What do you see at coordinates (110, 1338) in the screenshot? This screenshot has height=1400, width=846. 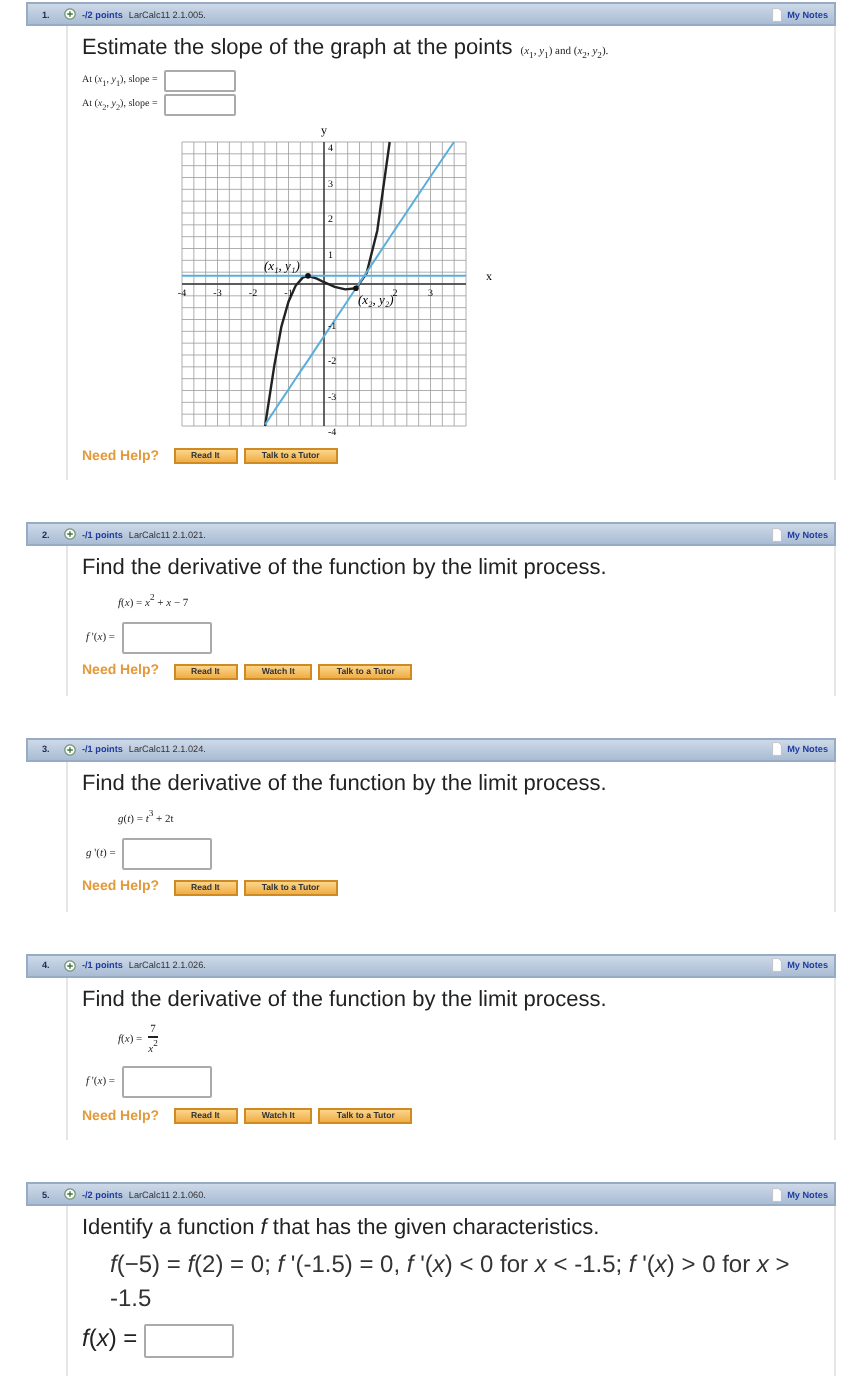 I see `answer-label: f(x) =` at bounding box center [110, 1338].